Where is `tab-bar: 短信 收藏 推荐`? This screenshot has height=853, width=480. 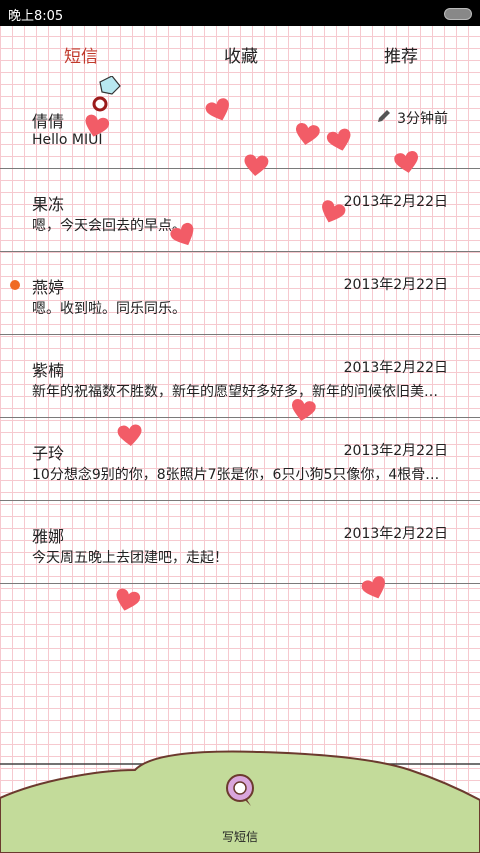 tab-bar: 短信 收藏 推荐 is located at coordinates (240, 77).